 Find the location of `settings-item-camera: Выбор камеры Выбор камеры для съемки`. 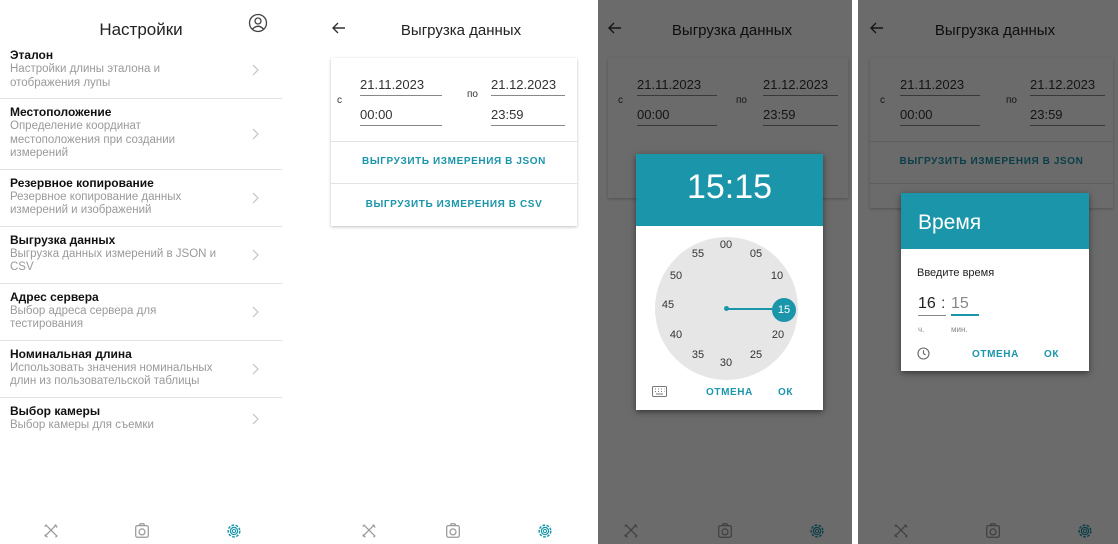

settings-item-camera: Выбор камеры Выбор камеры для съемки is located at coordinates (141, 419).